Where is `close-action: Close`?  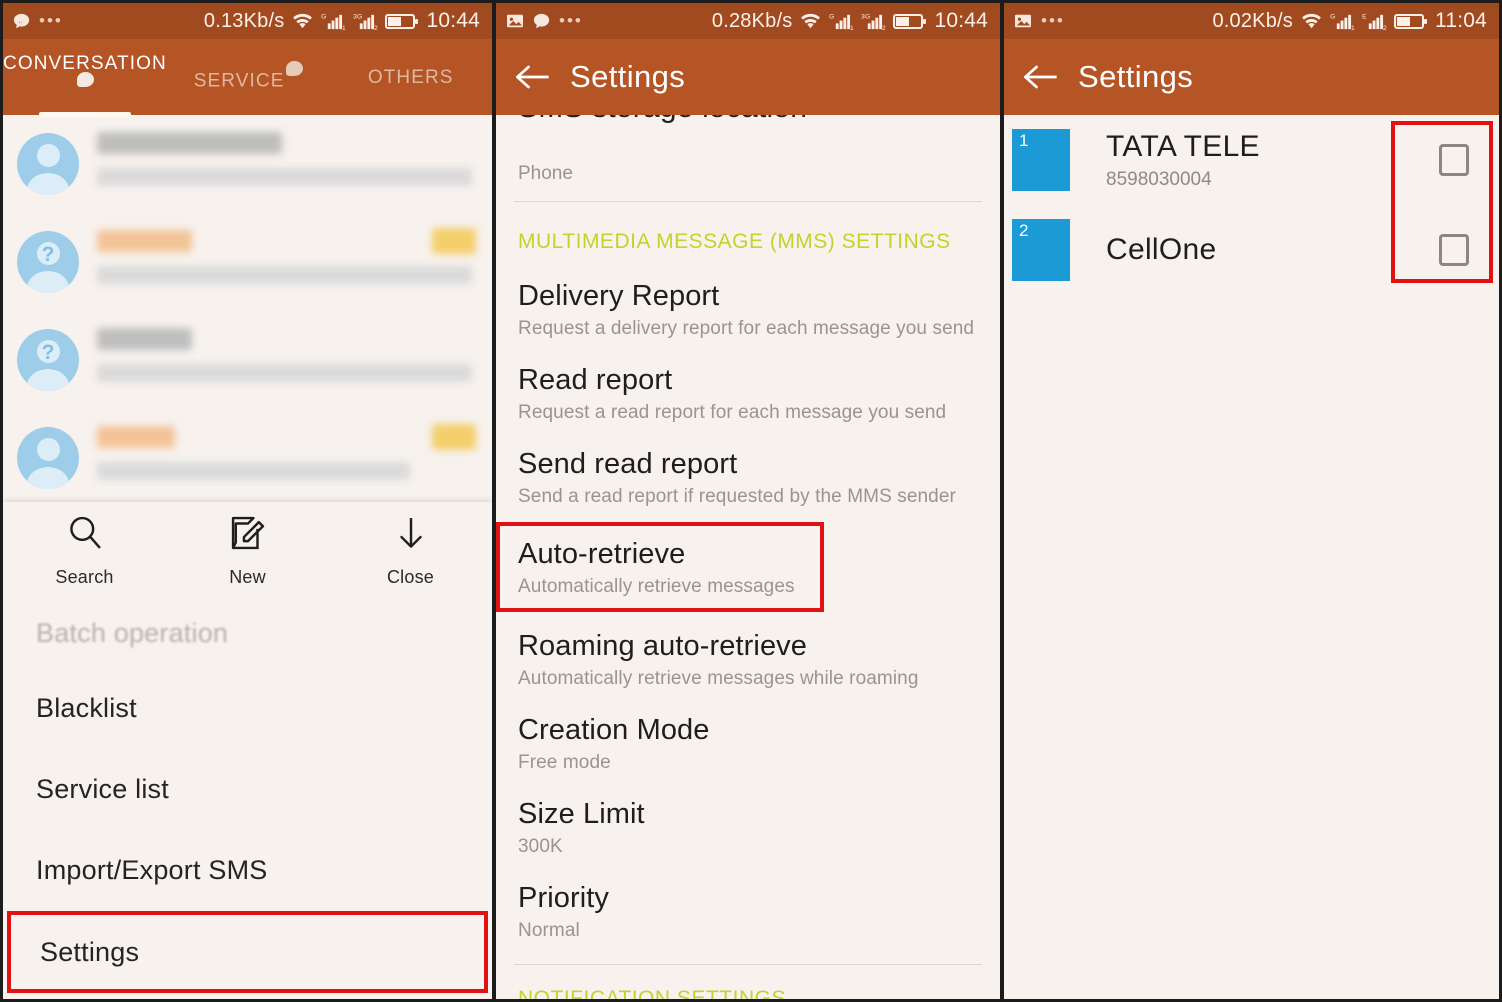
close-action: Close is located at coordinates (410, 551).